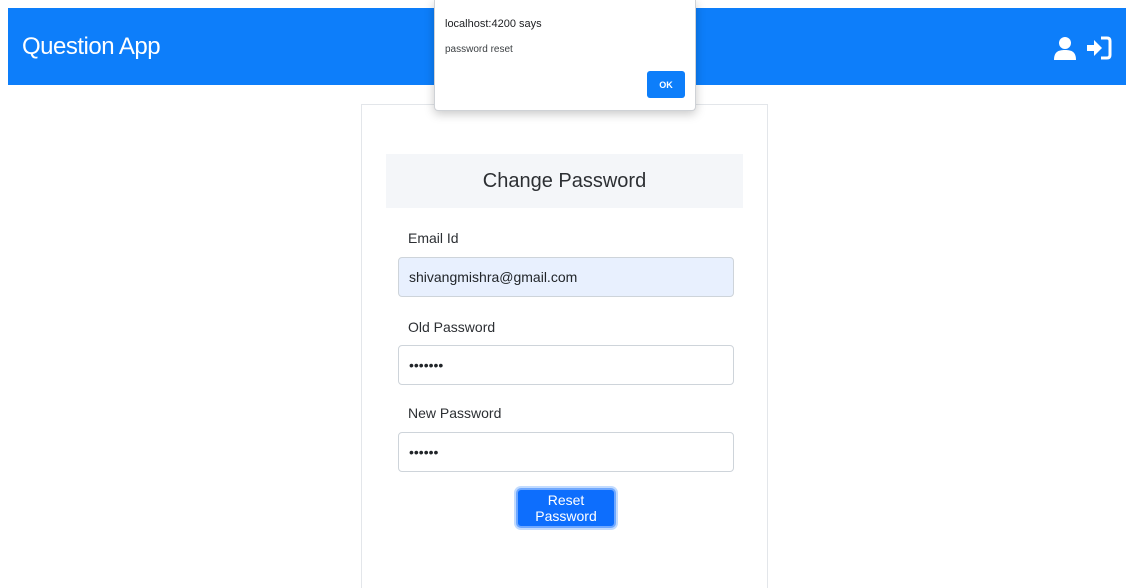  What do you see at coordinates (565, 55) in the screenshot?
I see `alert-dialog: localhost:4200 says password reset OK` at bounding box center [565, 55].